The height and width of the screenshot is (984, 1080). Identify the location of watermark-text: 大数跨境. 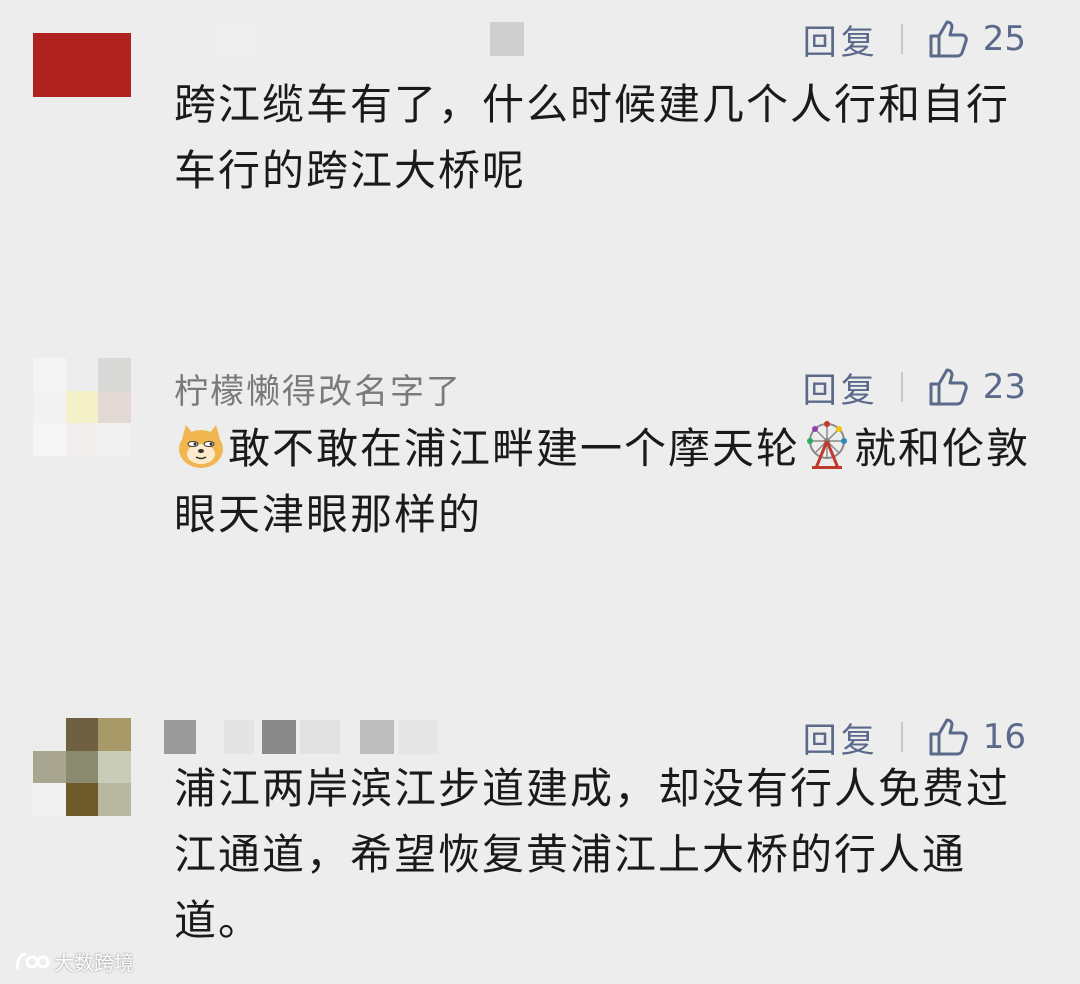
(94, 963).